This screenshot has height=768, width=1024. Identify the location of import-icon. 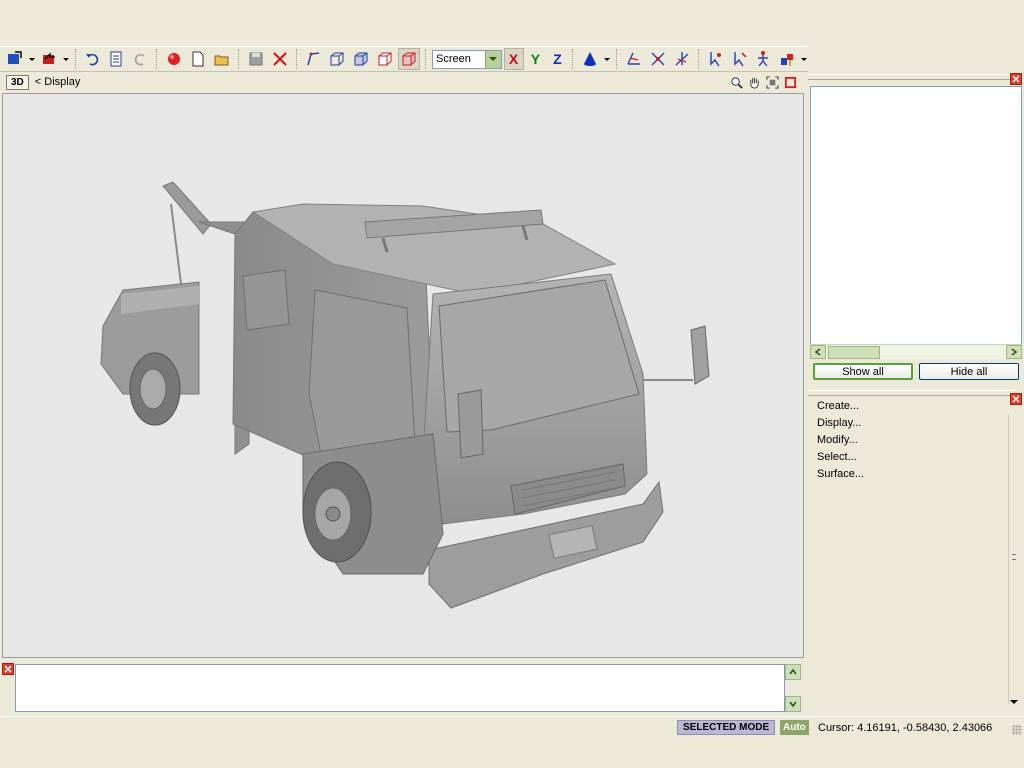
(15, 59).